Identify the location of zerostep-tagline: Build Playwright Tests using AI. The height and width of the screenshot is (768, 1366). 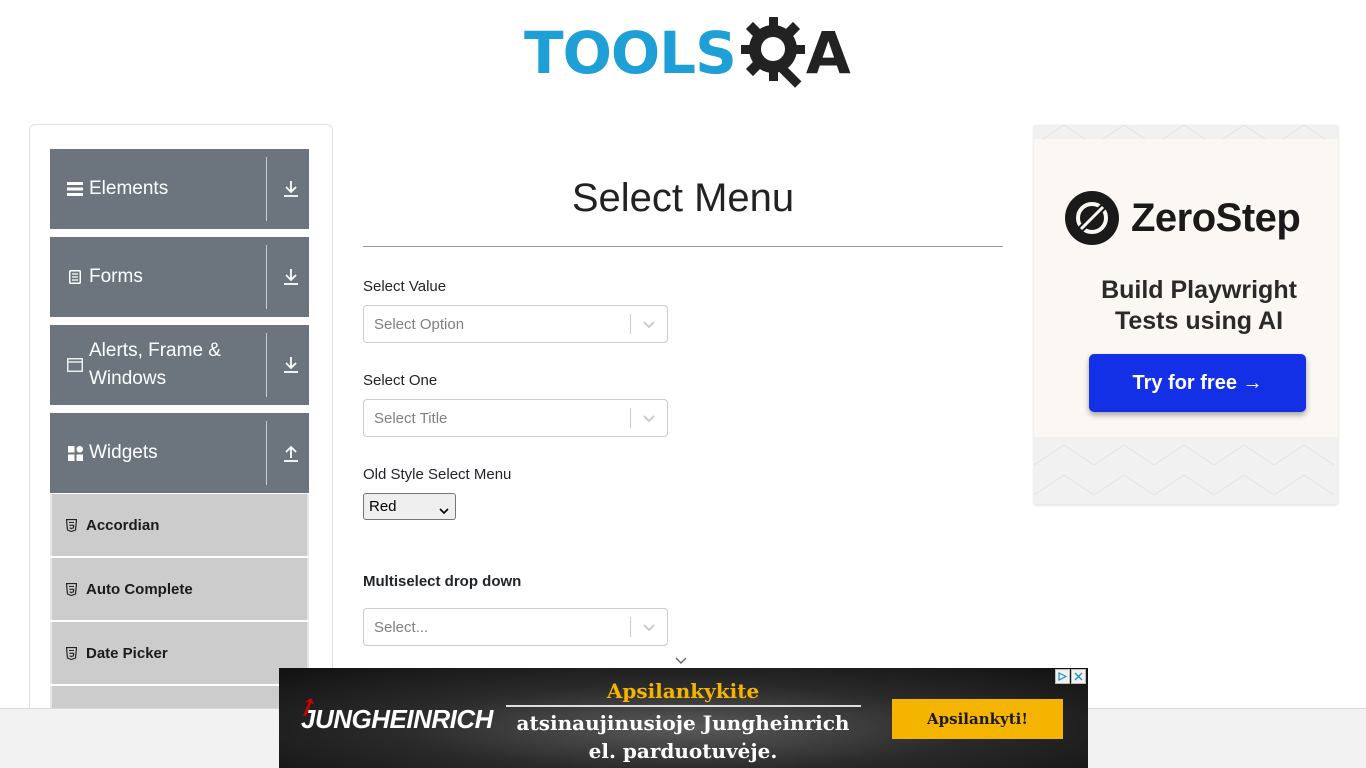
(1186, 306).